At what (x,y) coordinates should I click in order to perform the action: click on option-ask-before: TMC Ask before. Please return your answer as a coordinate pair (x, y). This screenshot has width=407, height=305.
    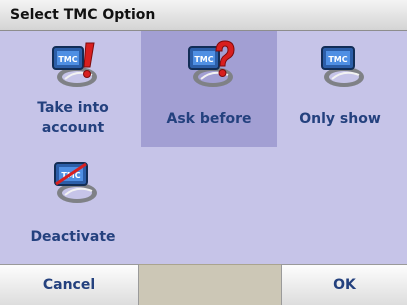
    Looking at the image, I should click on (209, 89).